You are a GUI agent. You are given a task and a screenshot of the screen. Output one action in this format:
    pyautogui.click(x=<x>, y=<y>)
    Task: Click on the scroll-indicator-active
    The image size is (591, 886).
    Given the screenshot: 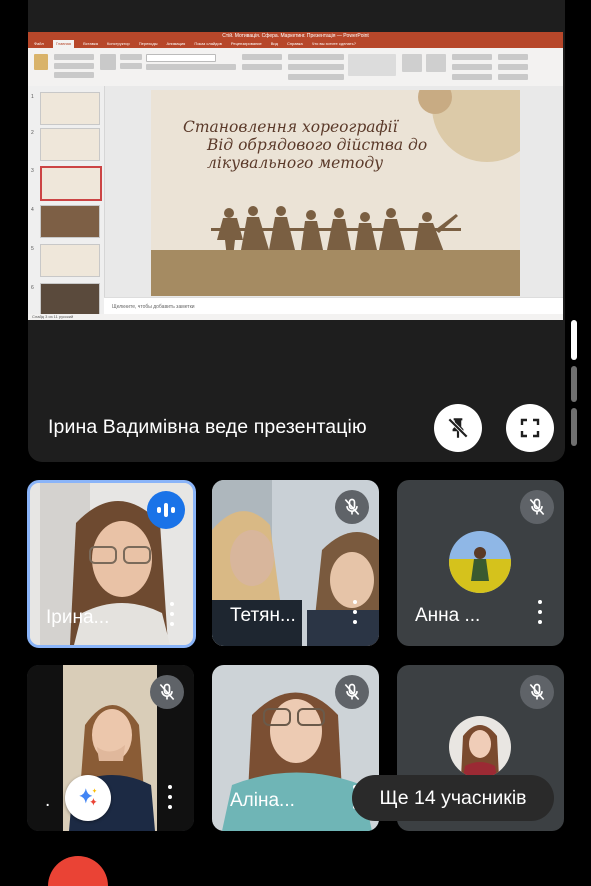 What is the action you would take?
    pyautogui.click(x=574, y=340)
    